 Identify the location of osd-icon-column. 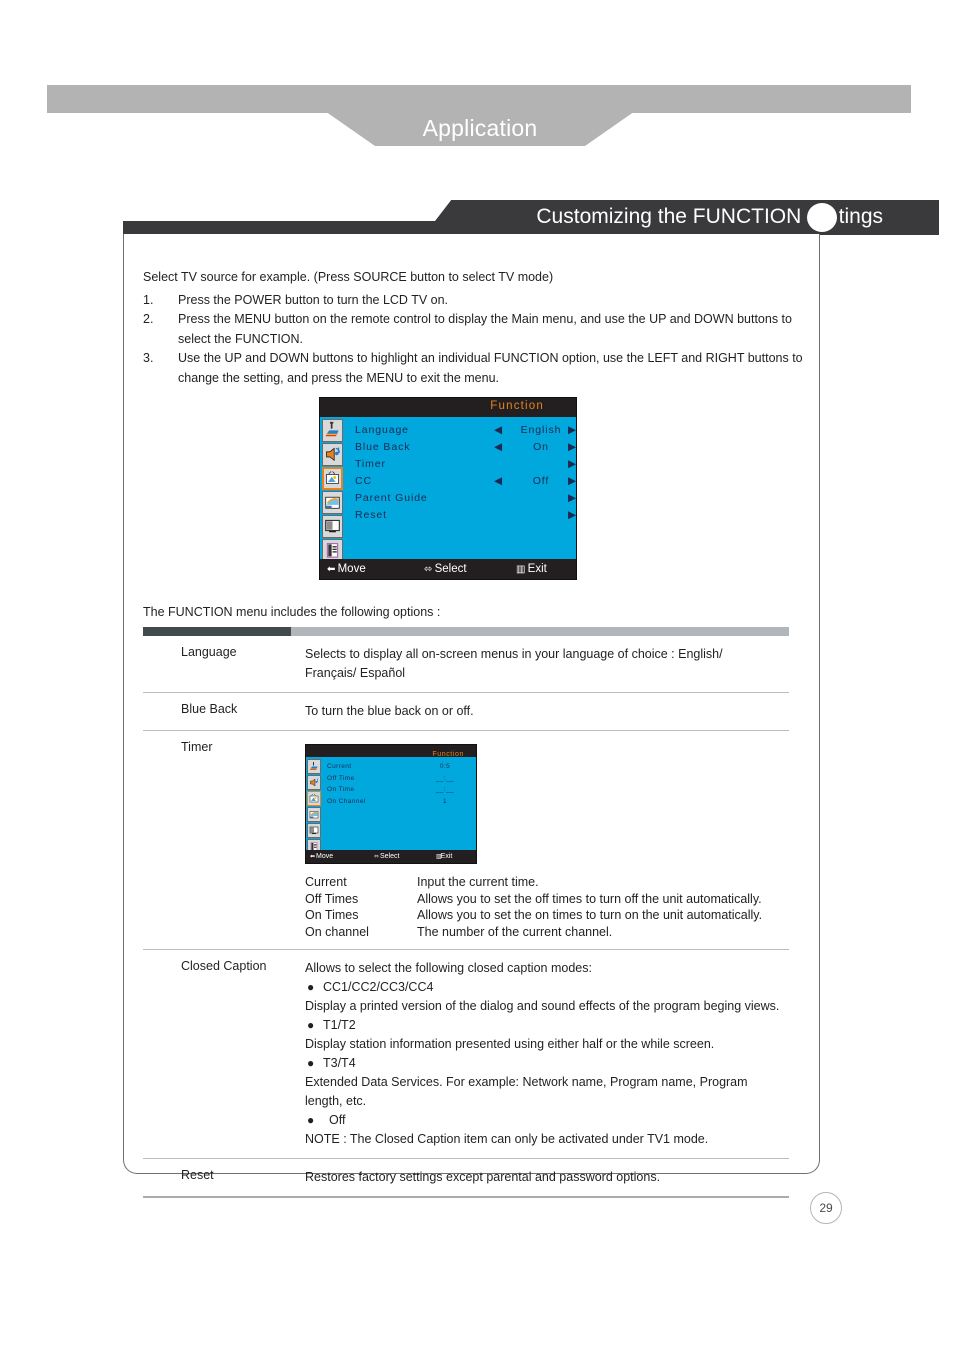
(314, 807).